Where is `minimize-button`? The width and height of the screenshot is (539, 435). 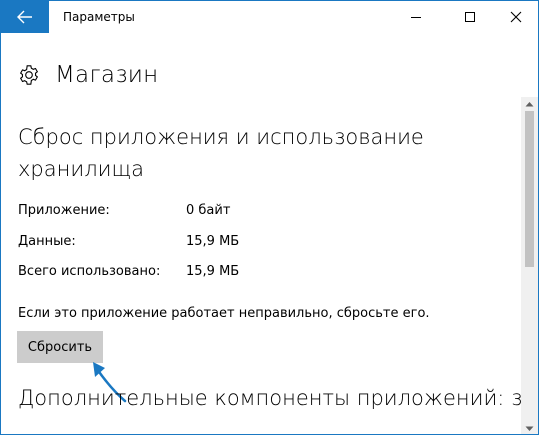
minimize-button is located at coordinates (416, 17).